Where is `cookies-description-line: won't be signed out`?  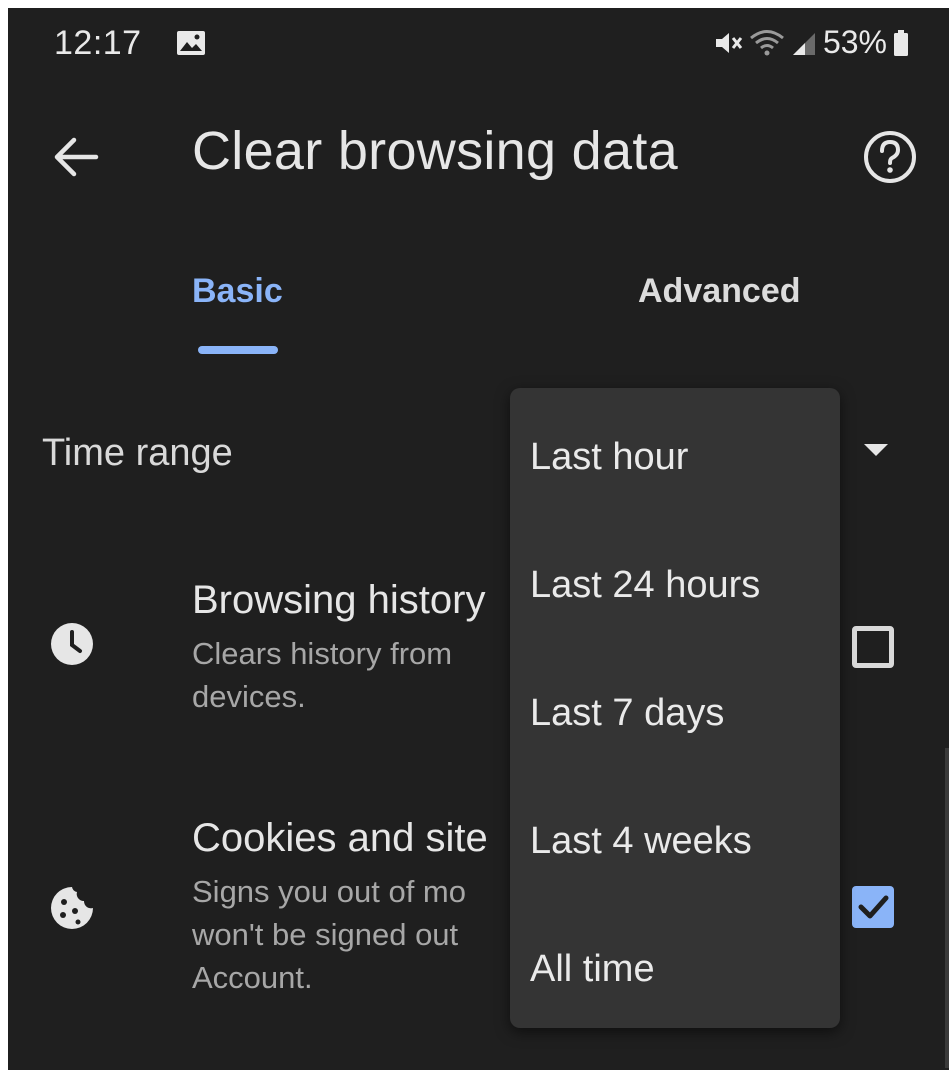 cookies-description-line: won't be signed out is located at coordinates (325, 934).